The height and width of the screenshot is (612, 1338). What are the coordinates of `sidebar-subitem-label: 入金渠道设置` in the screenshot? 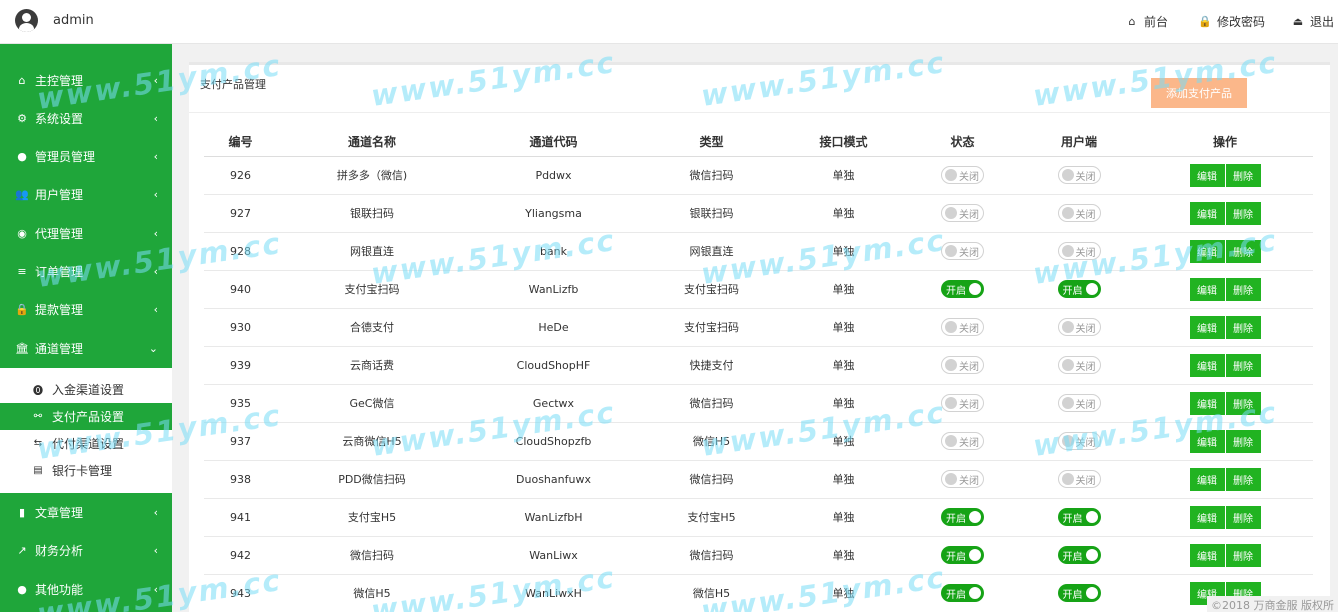 It's located at (88, 390).